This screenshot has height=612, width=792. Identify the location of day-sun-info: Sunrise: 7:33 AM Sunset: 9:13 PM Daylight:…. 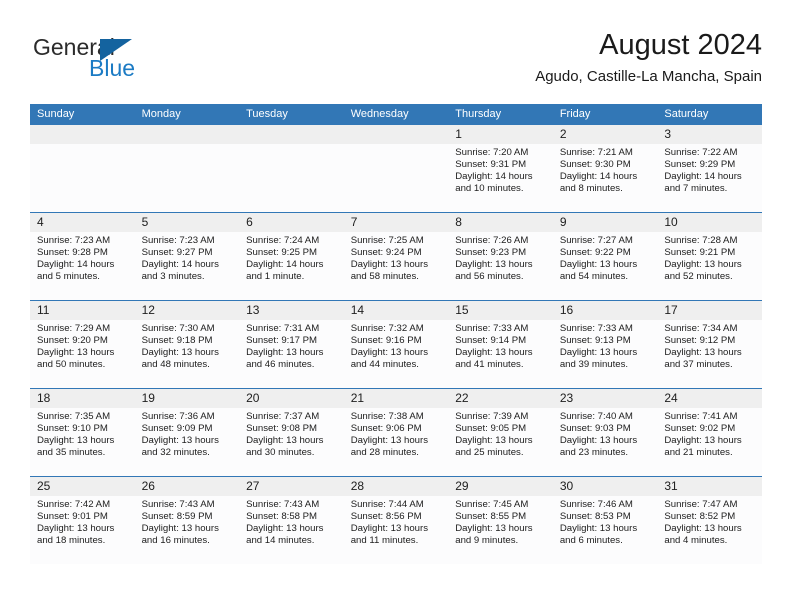
(605, 345).